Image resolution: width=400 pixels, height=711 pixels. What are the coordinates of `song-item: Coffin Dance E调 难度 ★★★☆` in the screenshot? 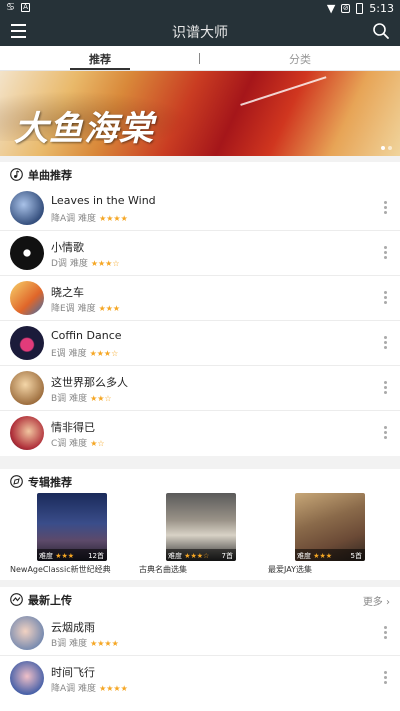 It's located at (200, 343).